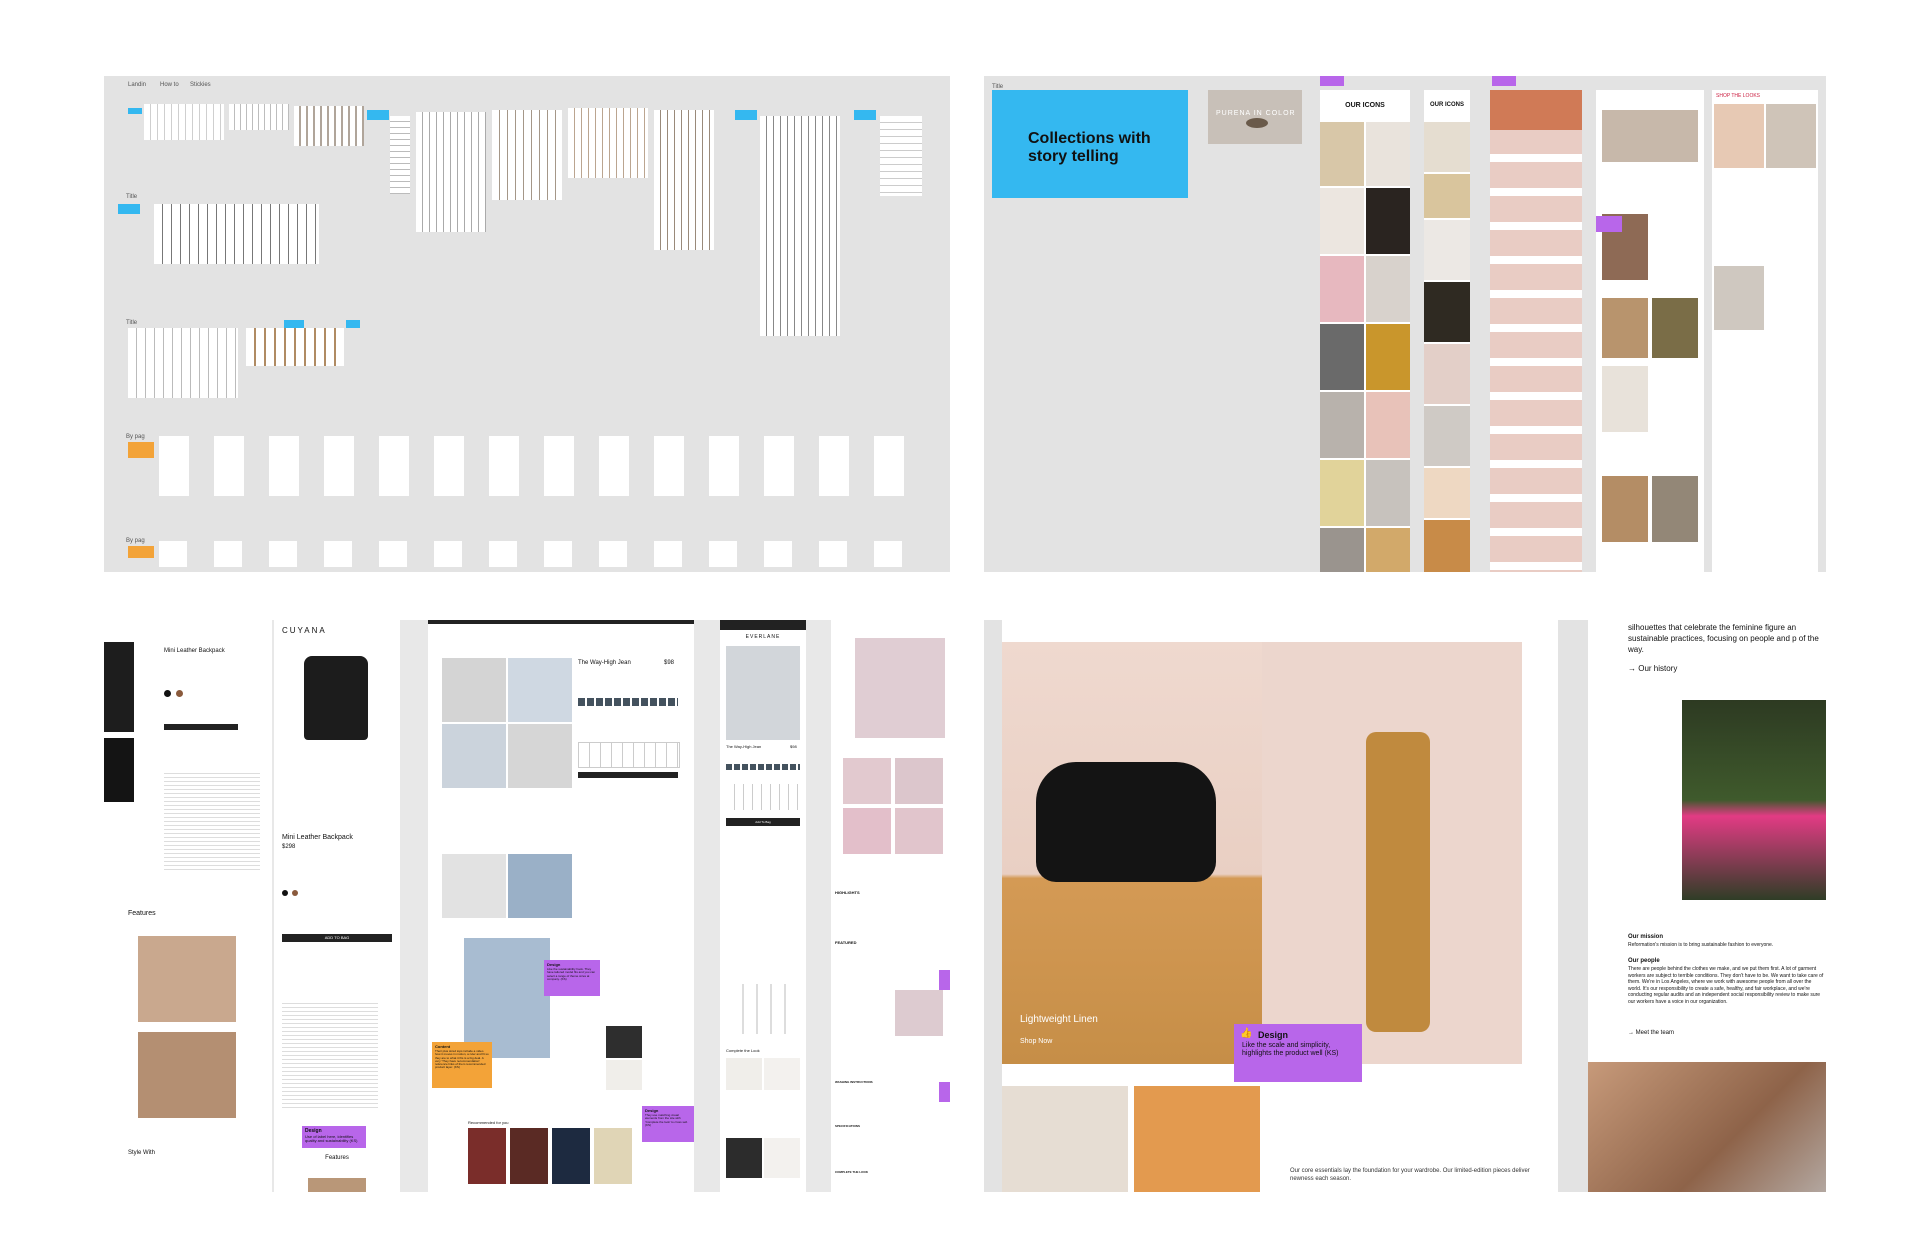 The width and height of the screenshot is (1920, 1259). I want to click on hero-photo-right, so click(1392, 853).